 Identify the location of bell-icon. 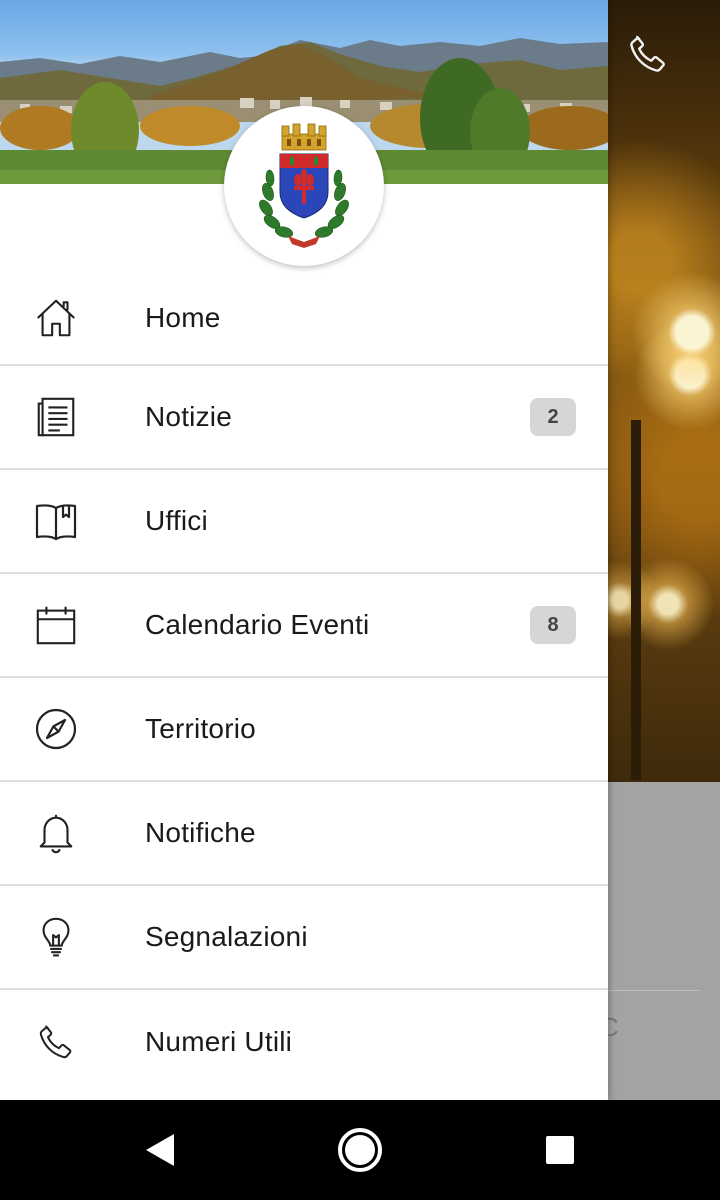
(56, 833).